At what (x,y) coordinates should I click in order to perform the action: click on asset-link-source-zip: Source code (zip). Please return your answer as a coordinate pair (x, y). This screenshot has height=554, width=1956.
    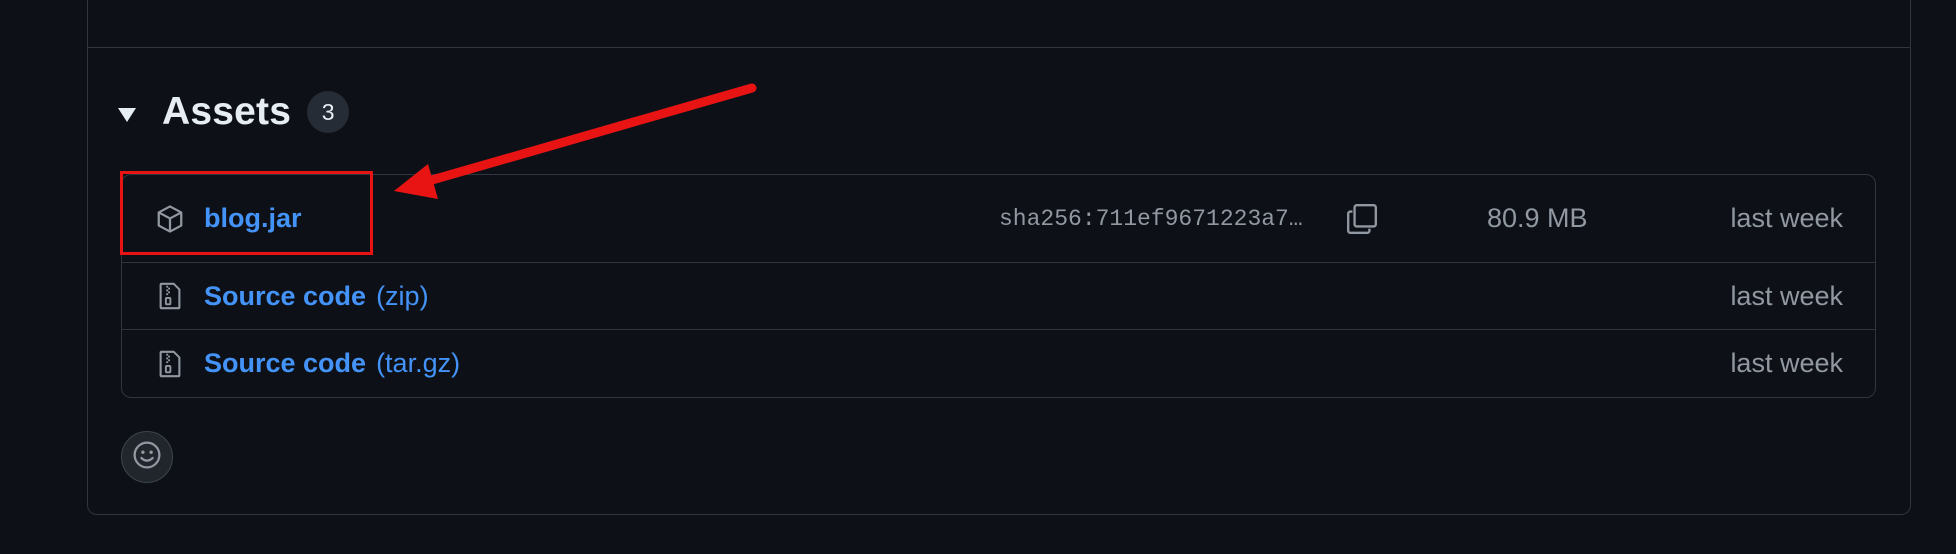
    Looking at the image, I should click on (316, 296).